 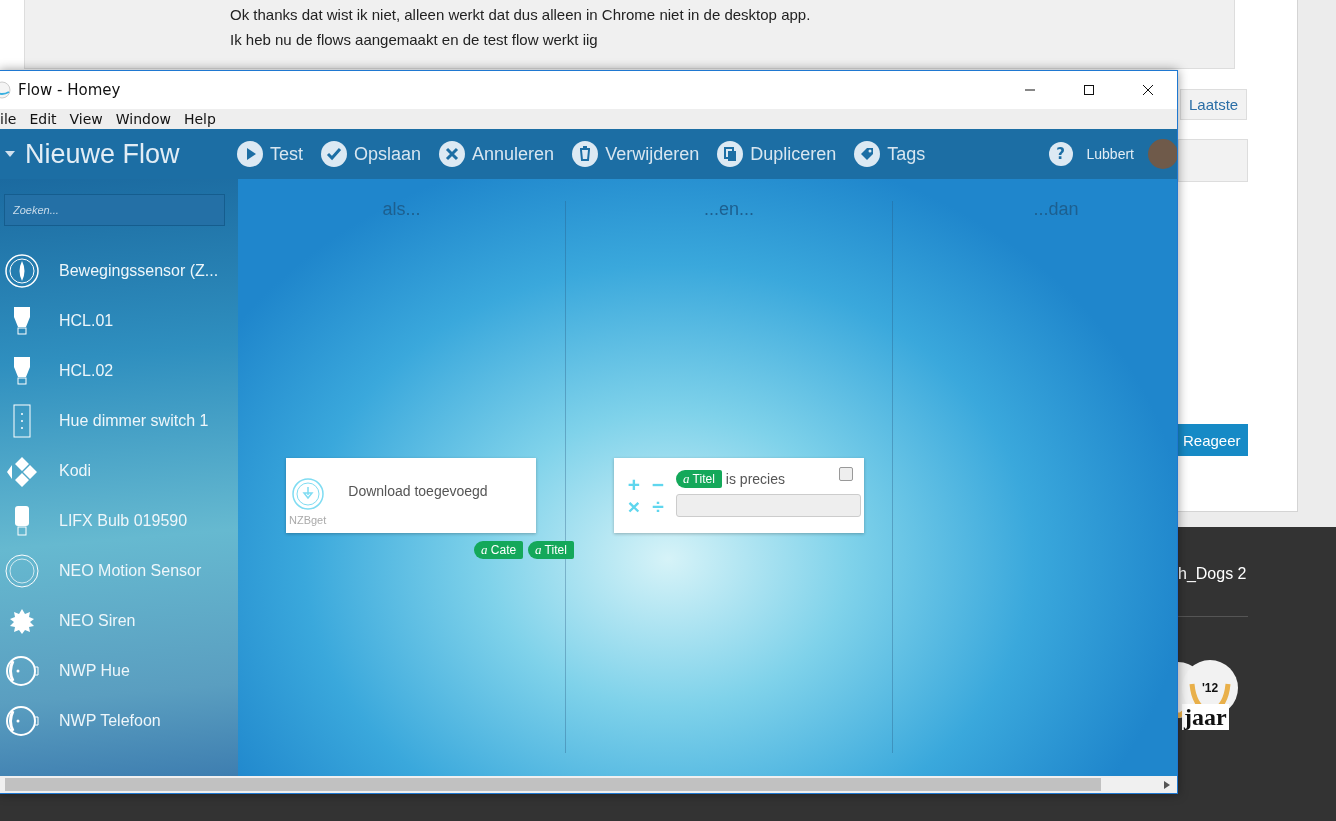 What do you see at coordinates (199, 119) in the screenshot?
I see `menu-item: Help` at bounding box center [199, 119].